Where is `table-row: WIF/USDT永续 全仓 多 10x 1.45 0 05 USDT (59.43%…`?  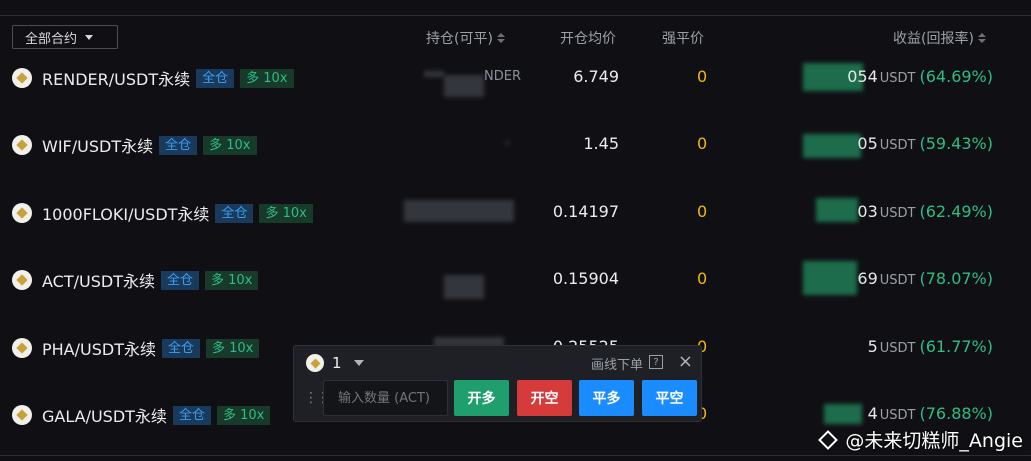 table-row: WIF/USDT永续 全仓 多 10x 1.45 0 05 USDT (59.43%… is located at coordinates (515, 146).